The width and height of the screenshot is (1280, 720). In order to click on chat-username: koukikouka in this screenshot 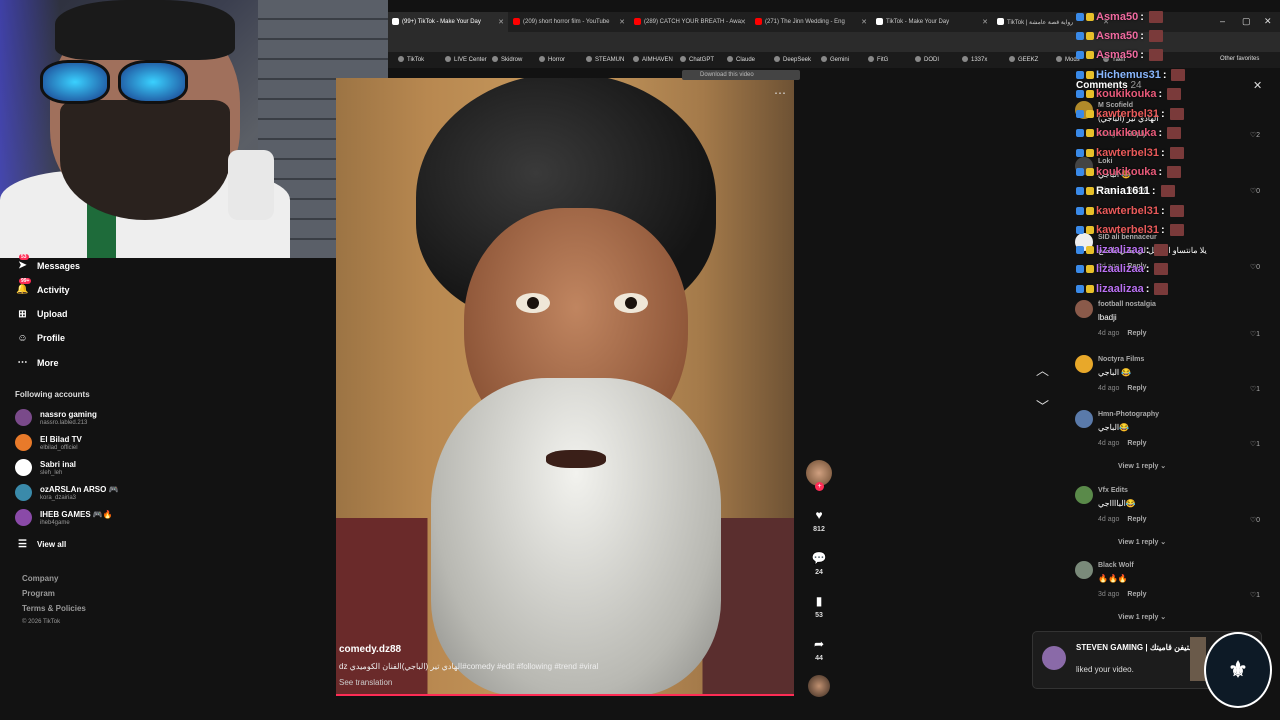, I will do `click(1126, 133)`.